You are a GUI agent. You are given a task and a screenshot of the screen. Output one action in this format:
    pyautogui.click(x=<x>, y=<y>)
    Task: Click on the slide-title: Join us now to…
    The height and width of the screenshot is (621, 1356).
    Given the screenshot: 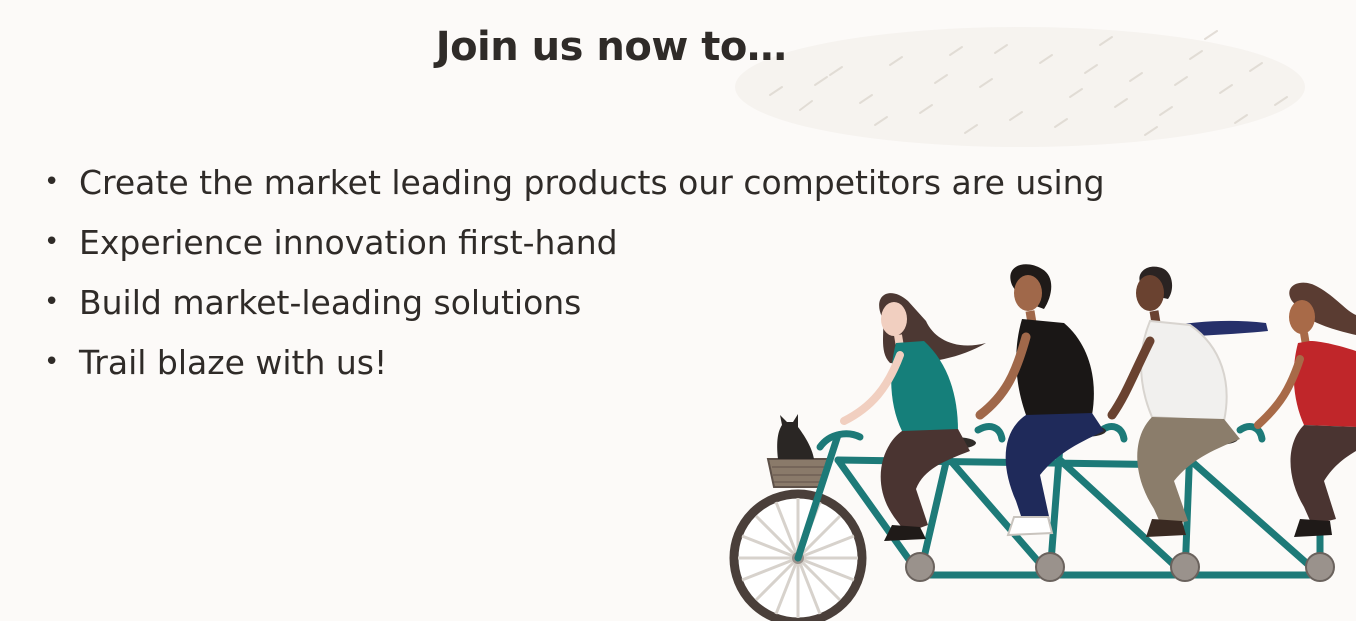 What is the action you would take?
    pyautogui.click(x=611, y=47)
    